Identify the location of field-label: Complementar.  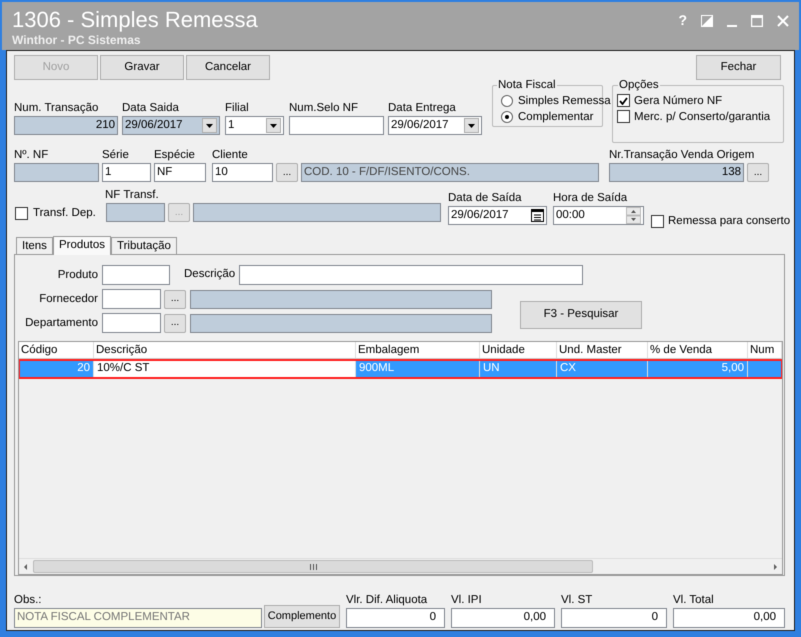
(556, 117).